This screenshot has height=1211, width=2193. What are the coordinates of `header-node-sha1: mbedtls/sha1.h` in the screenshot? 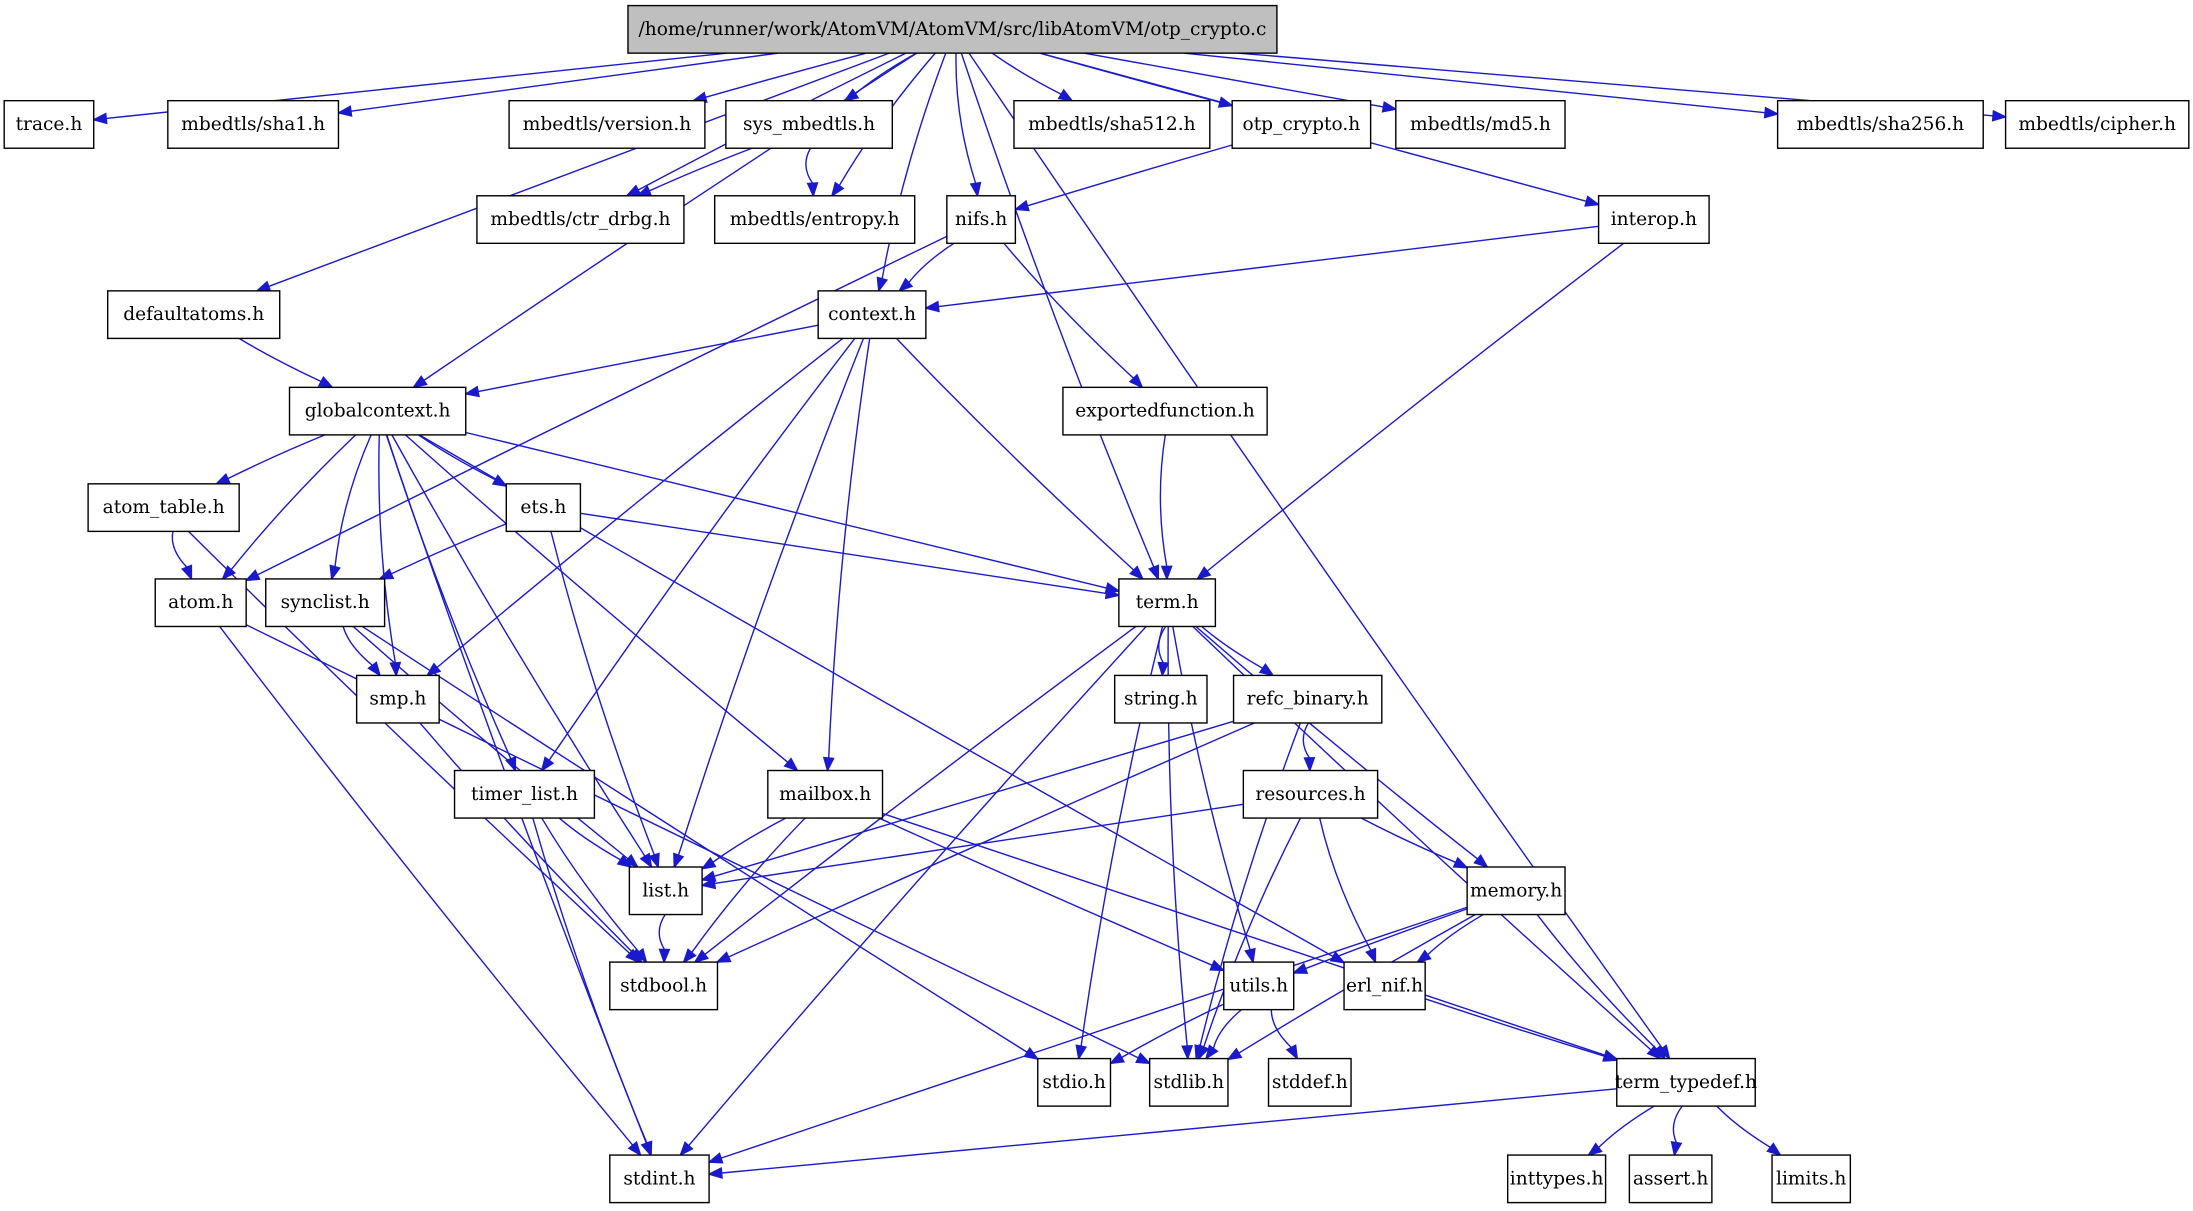 It's located at (253, 124).